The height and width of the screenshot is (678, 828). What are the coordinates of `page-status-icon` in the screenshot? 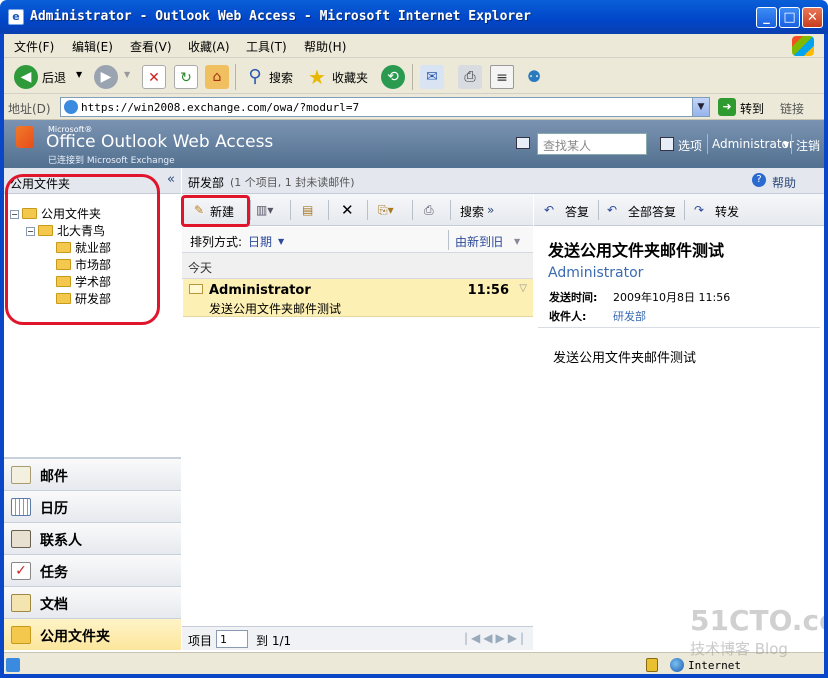 It's located at (13, 665).